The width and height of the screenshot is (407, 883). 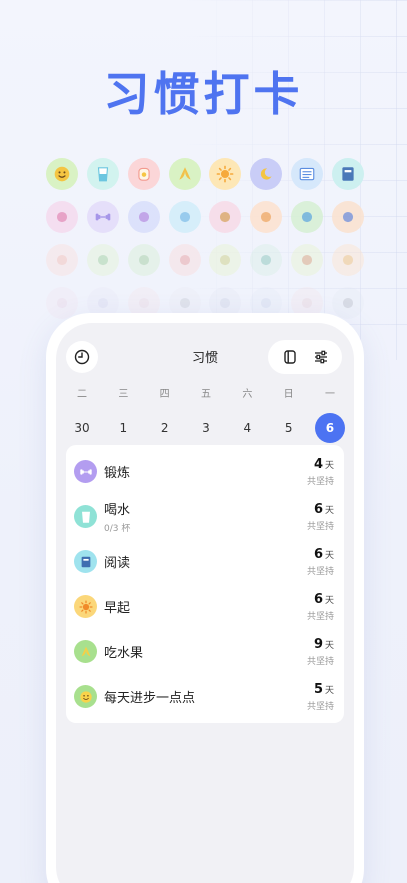 I want to click on phone-icon, so click(x=266, y=303).